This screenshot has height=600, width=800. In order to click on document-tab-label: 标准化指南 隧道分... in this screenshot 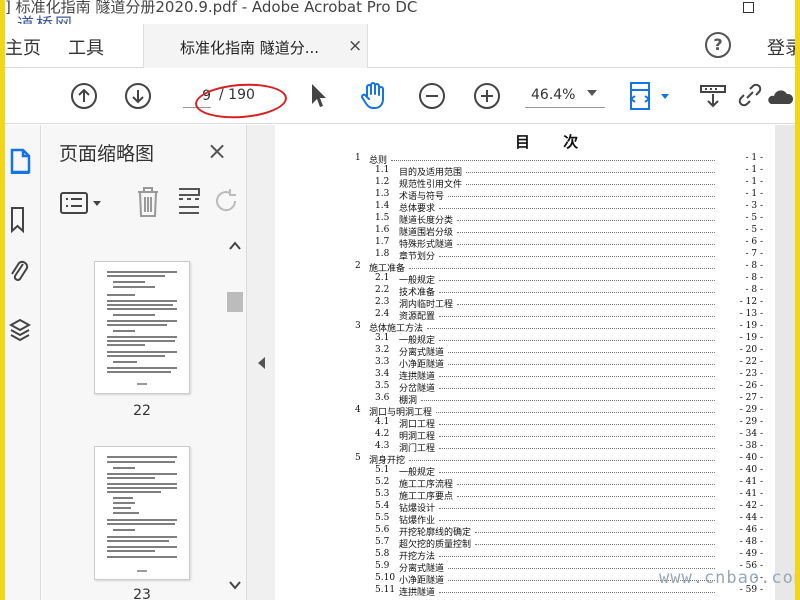, I will do `click(250, 48)`.